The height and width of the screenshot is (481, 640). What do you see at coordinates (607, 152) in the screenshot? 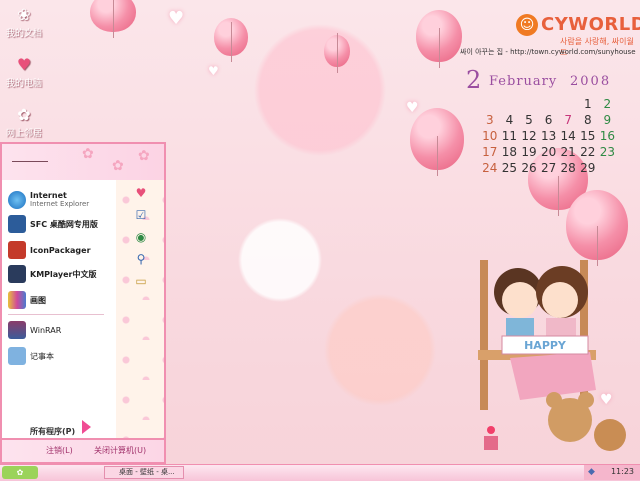
I see `calendar-day: 23` at bounding box center [607, 152].